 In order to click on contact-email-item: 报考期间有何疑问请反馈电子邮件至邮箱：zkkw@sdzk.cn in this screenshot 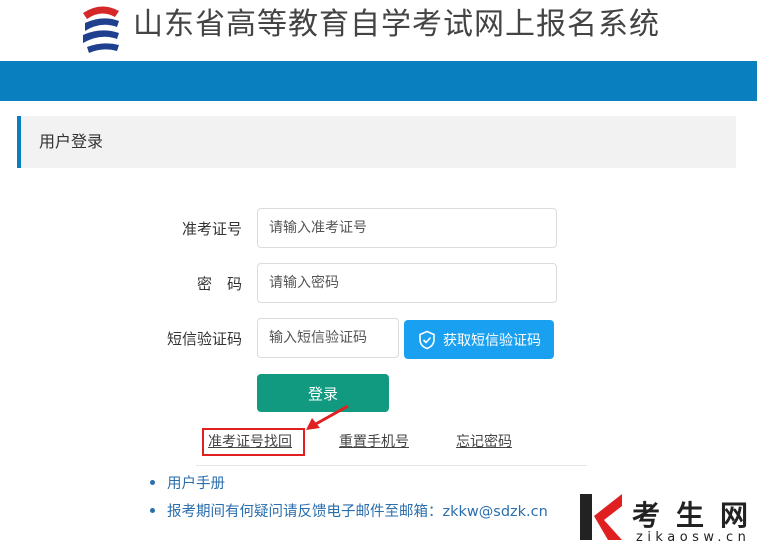, I will do `click(349, 510)`.